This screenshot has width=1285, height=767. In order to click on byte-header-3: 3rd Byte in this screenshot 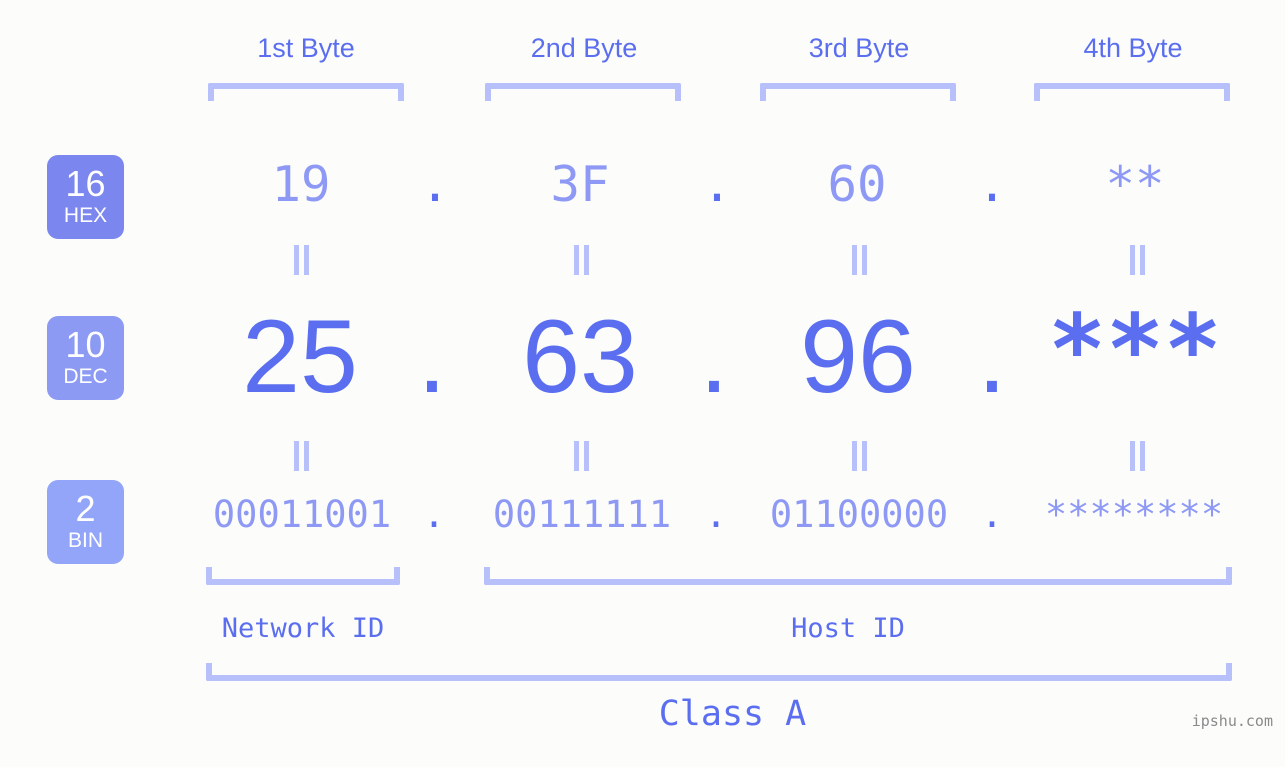, I will do `click(859, 48)`.